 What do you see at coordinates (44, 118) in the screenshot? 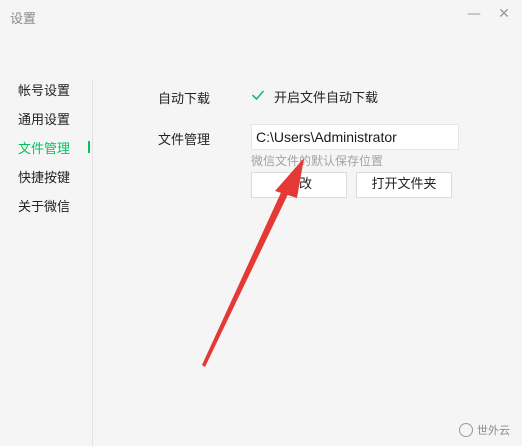
I see `sidebar-item-general: 通用设置` at bounding box center [44, 118].